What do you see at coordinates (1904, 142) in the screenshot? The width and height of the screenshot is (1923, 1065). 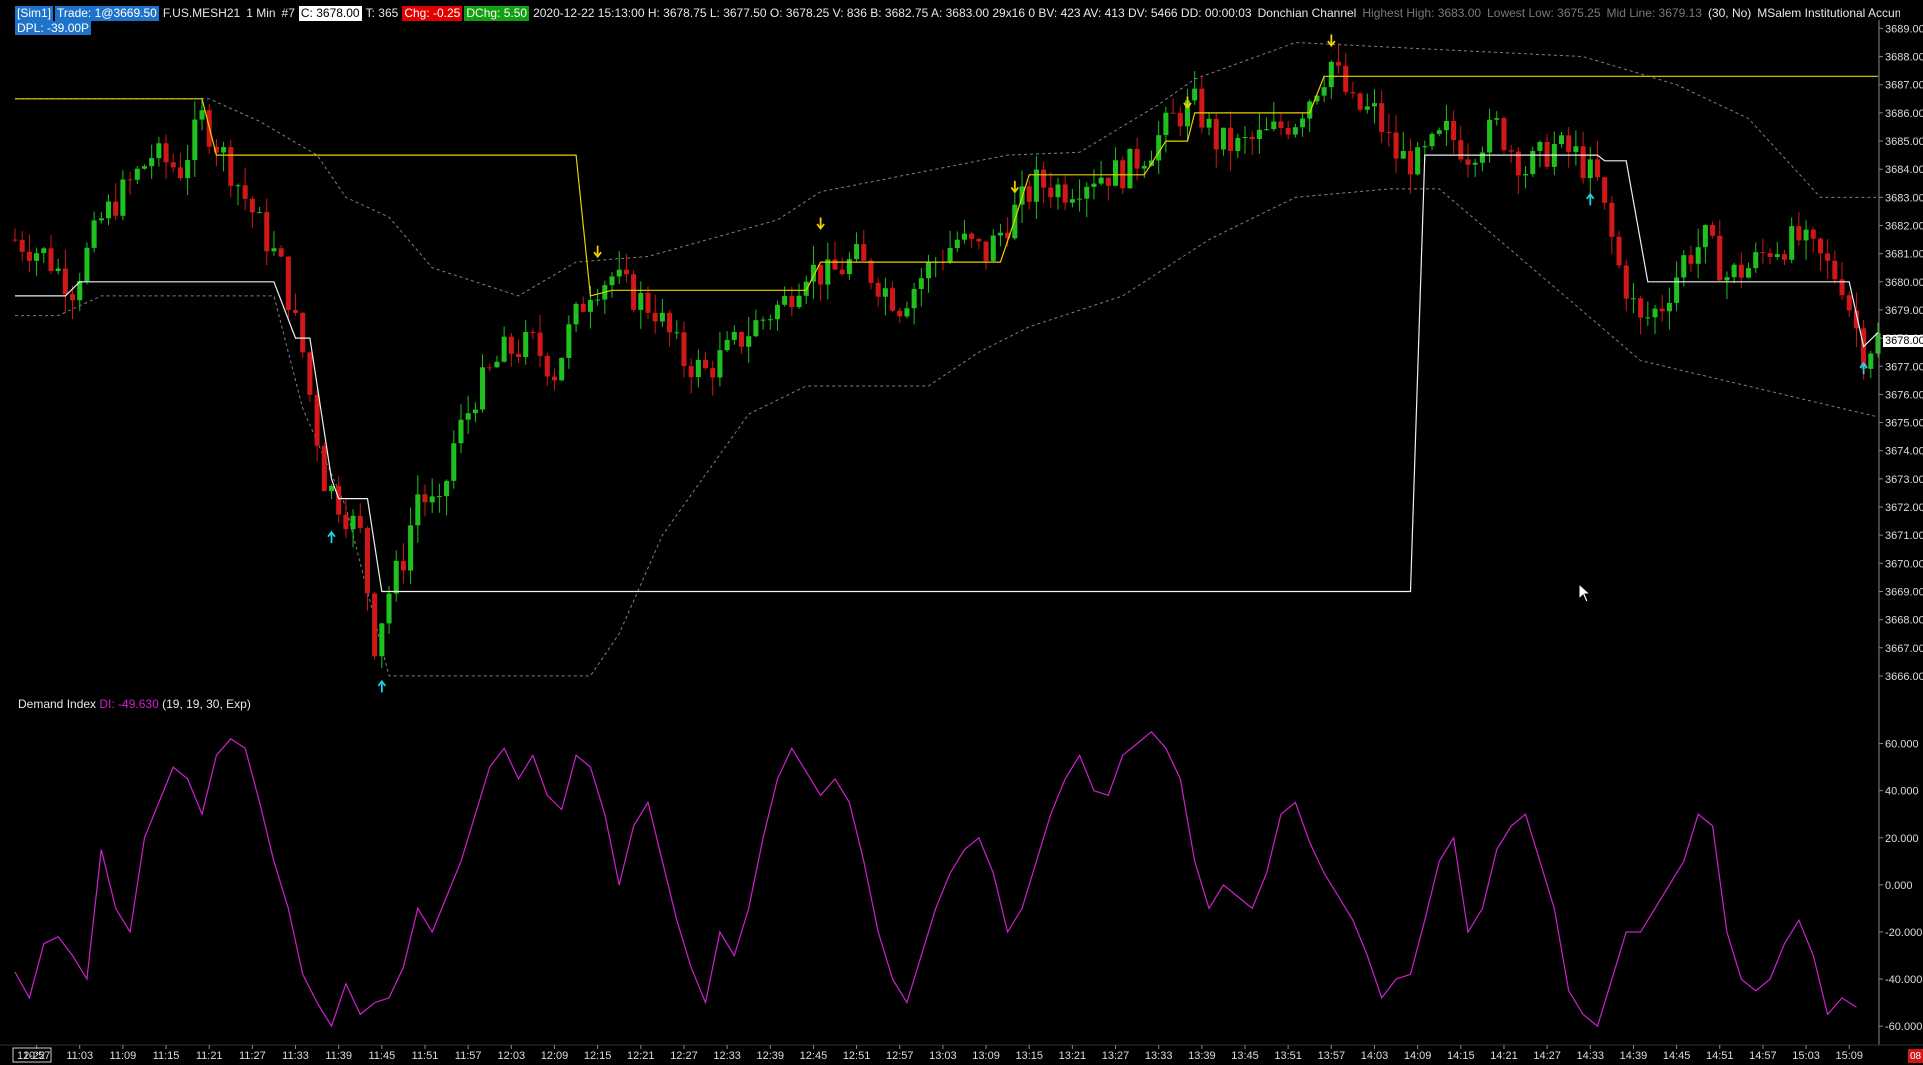 I see `price-tick-label: 3685.00` at bounding box center [1904, 142].